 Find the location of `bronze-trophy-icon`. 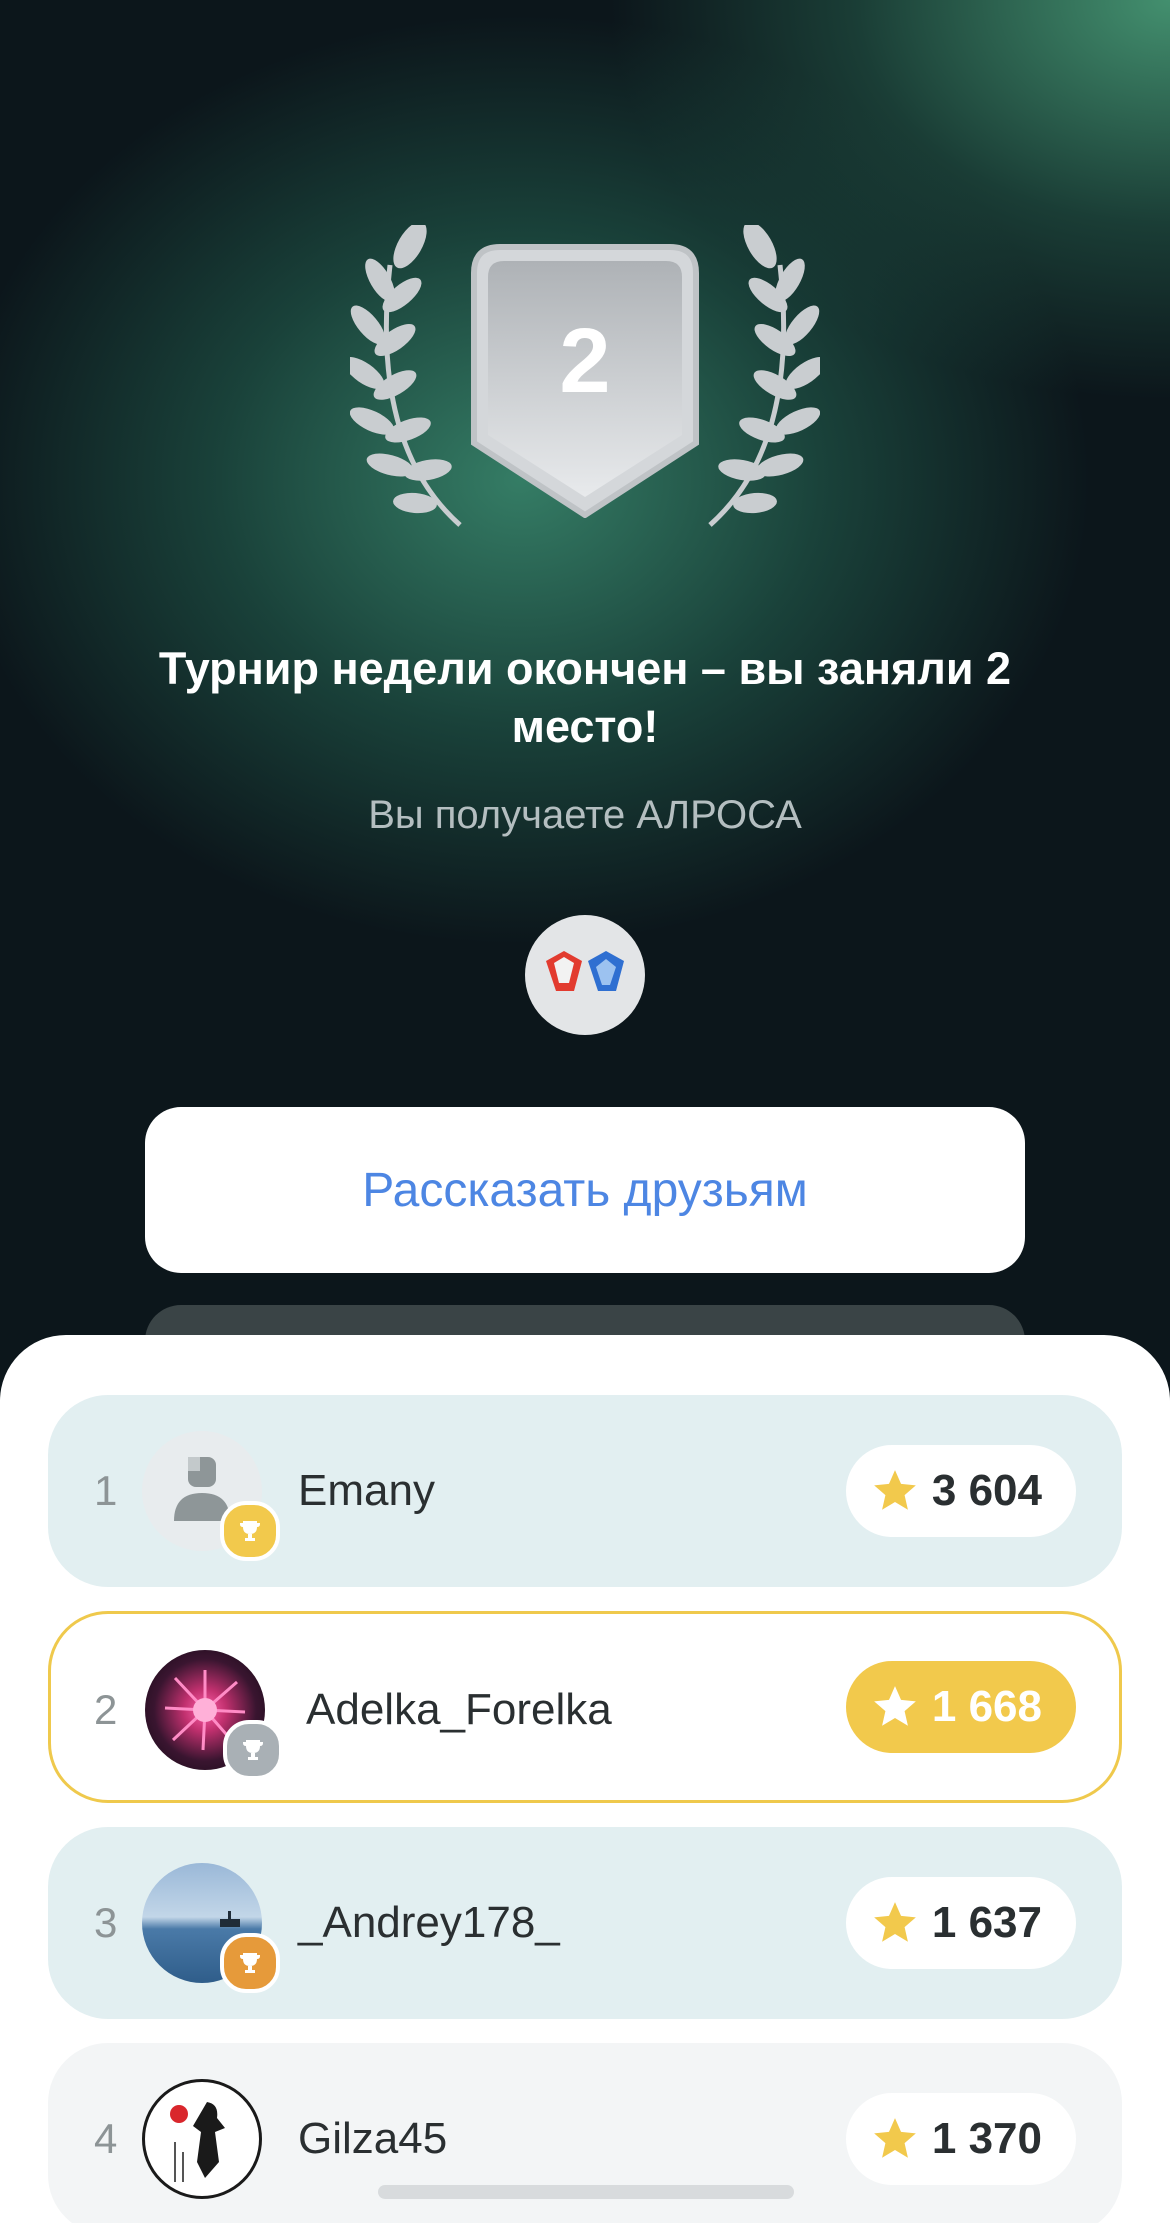

bronze-trophy-icon is located at coordinates (250, 1963).